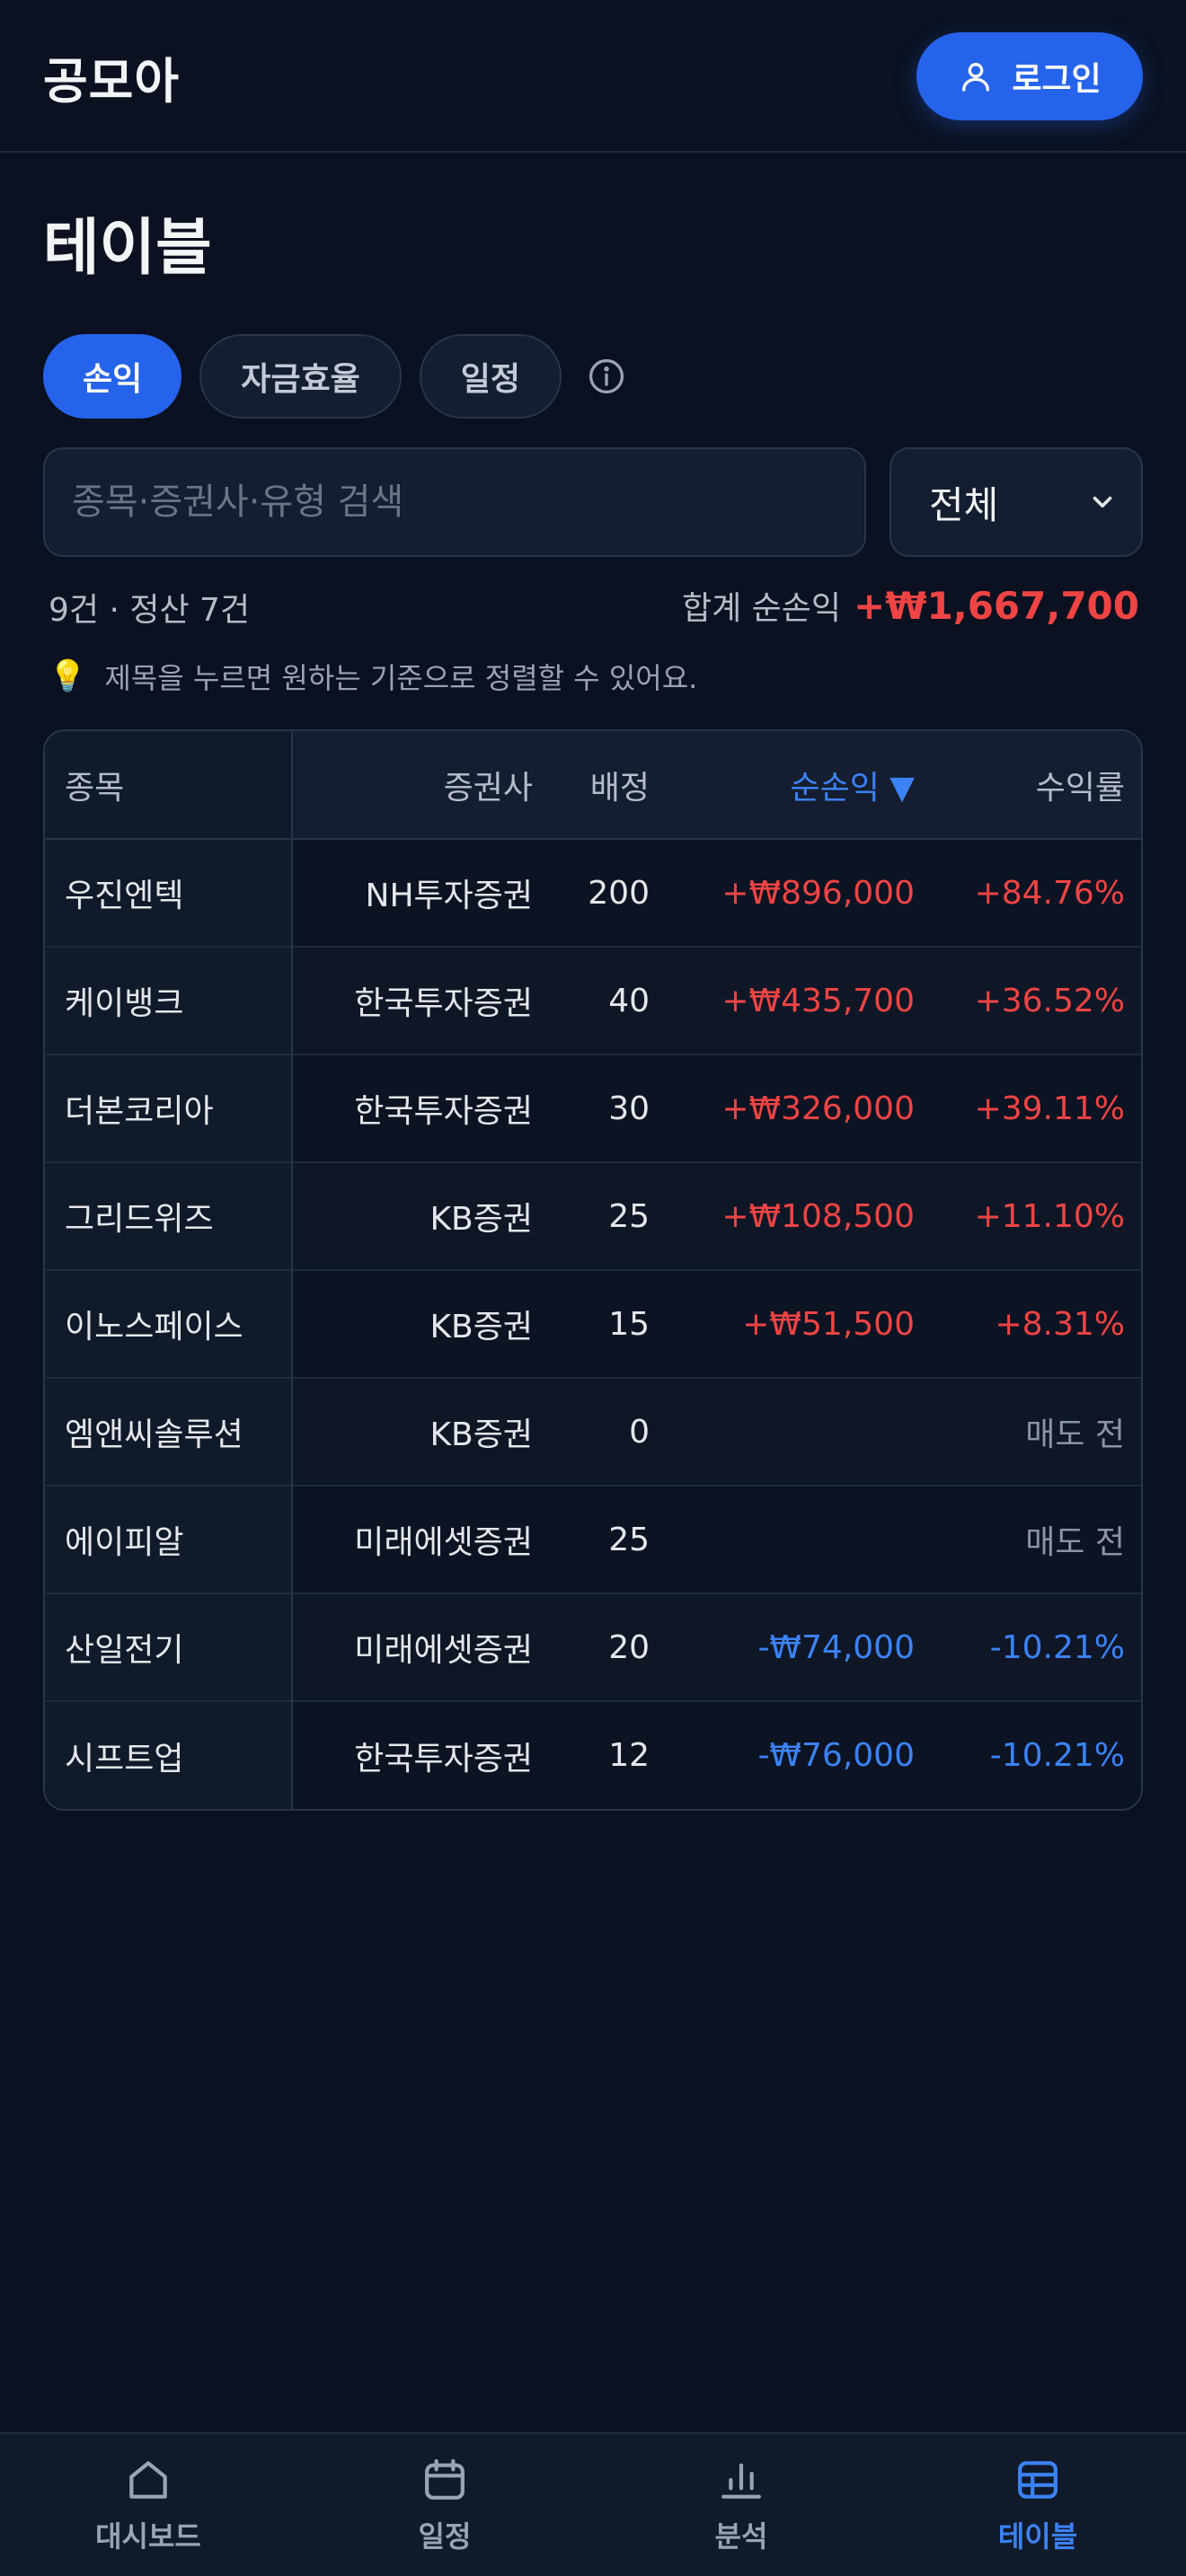 Image resolution: width=1186 pixels, height=2576 pixels. Describe the element at coordinates (401, 678) in the screenshot. I see `sort-tip-text: 제목을 누르면 원하는 기준으로 정렬할 수 있어요.` at that location.